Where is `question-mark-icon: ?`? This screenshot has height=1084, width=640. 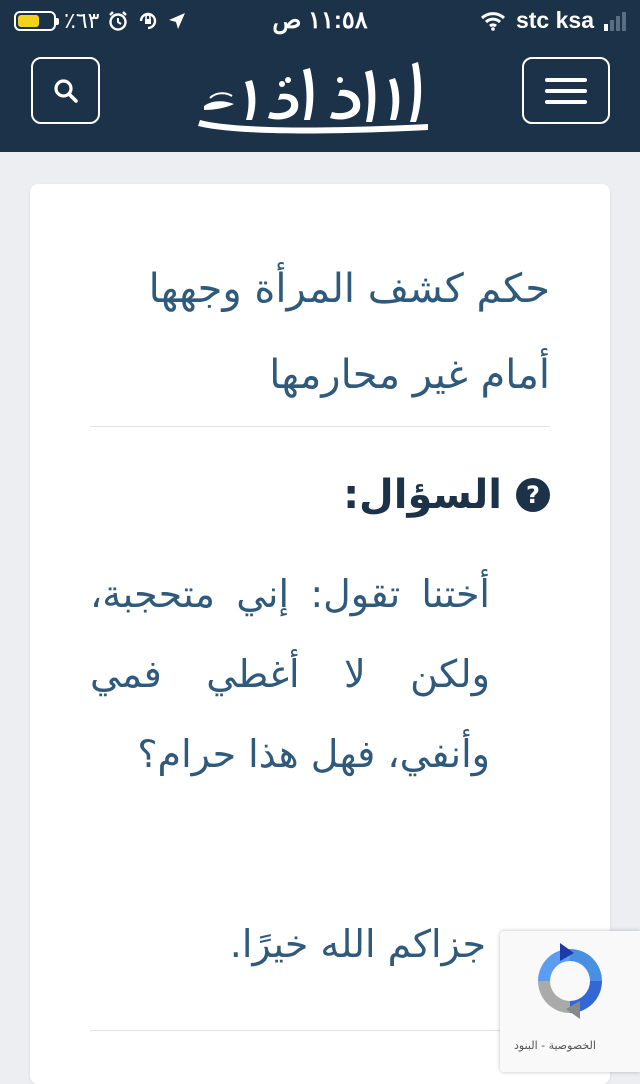
question-mark-icon: ? is located at coordinates (533, 495).